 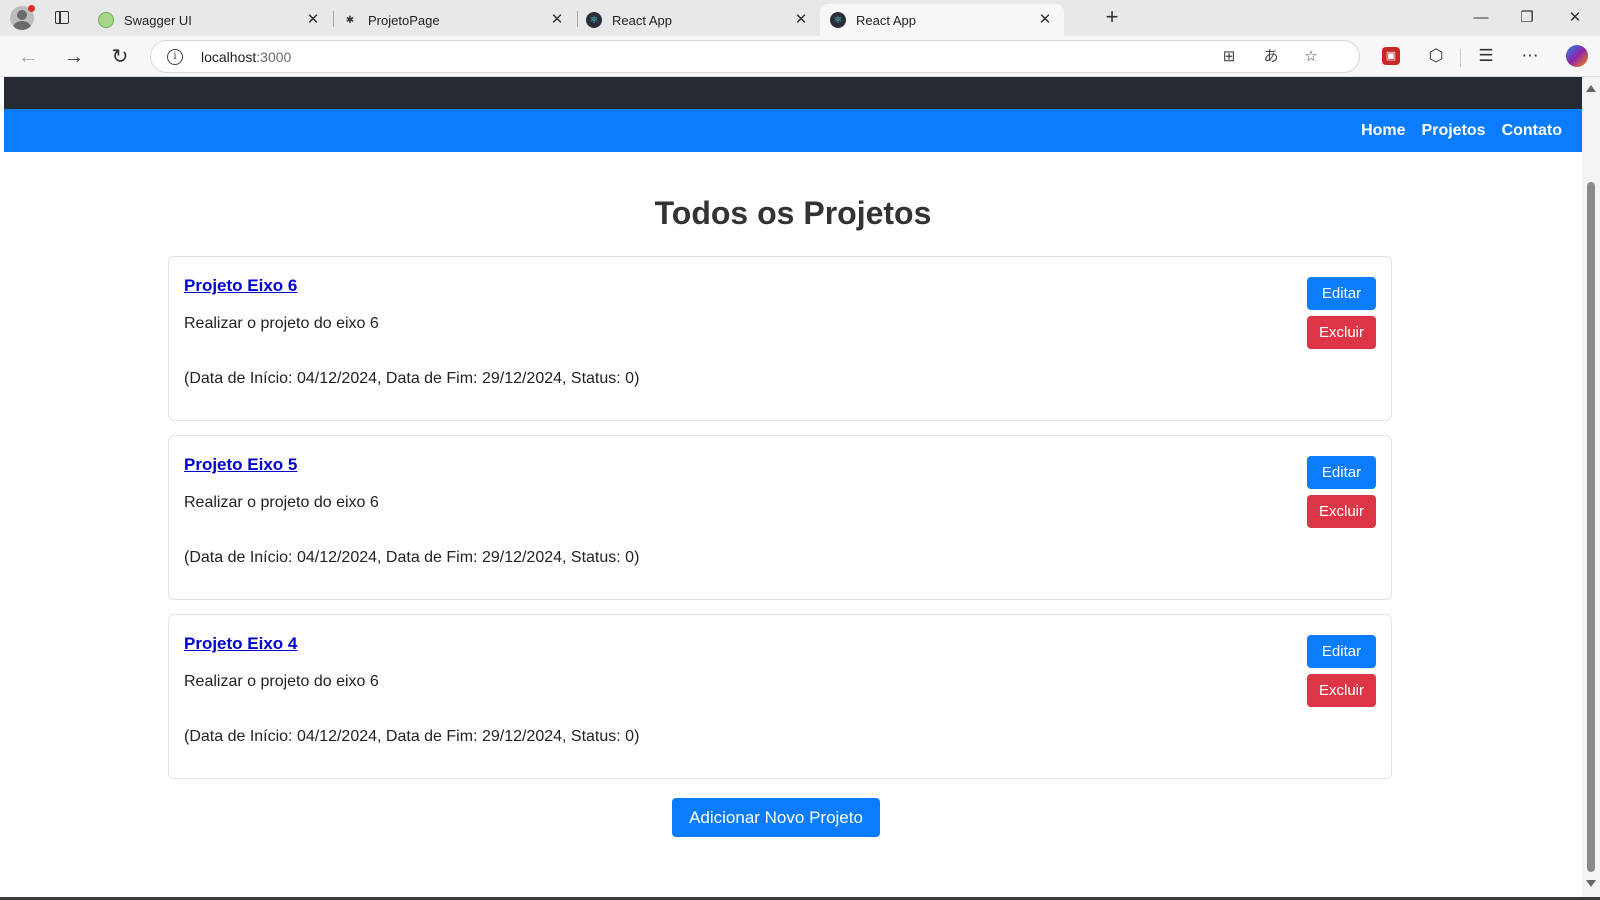 What do you see at coordinates (1271, 57) in the screenshot?
I see `translate-icon: あ` at bounding box center [1271, 57].